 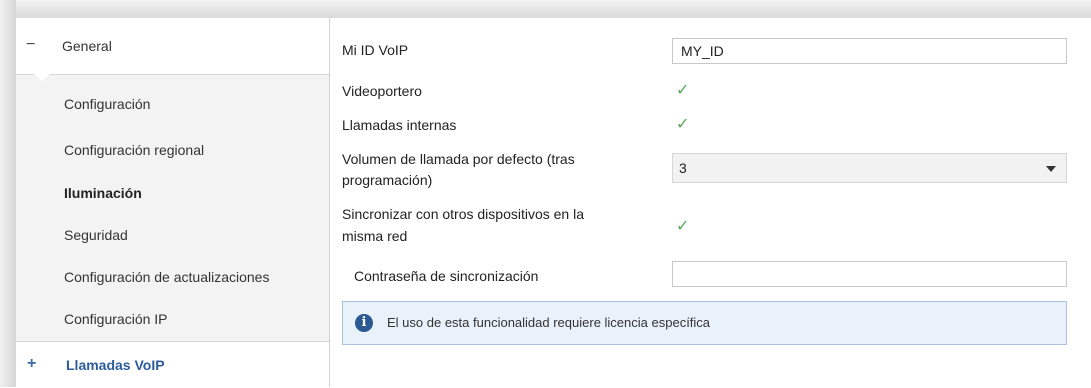 What do you see at coordinates (172, 197) in the screenshot?
I see `sidebar-item-iluminacion: Iluminación` at bounding box center [172, 197].